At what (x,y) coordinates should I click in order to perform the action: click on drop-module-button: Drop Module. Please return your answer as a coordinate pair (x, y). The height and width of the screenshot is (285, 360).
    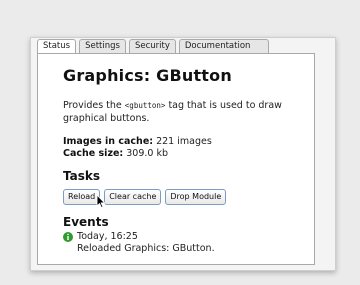
    Looking at the image, I should click on (196, 197).